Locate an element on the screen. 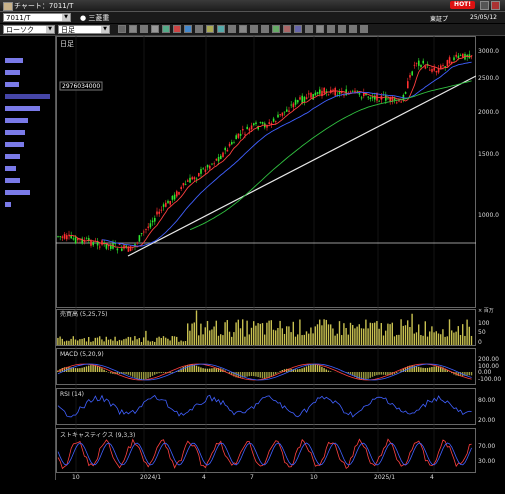 This screenshot has width=505, height=494. minimize-button is located at coordinates (484, 5).